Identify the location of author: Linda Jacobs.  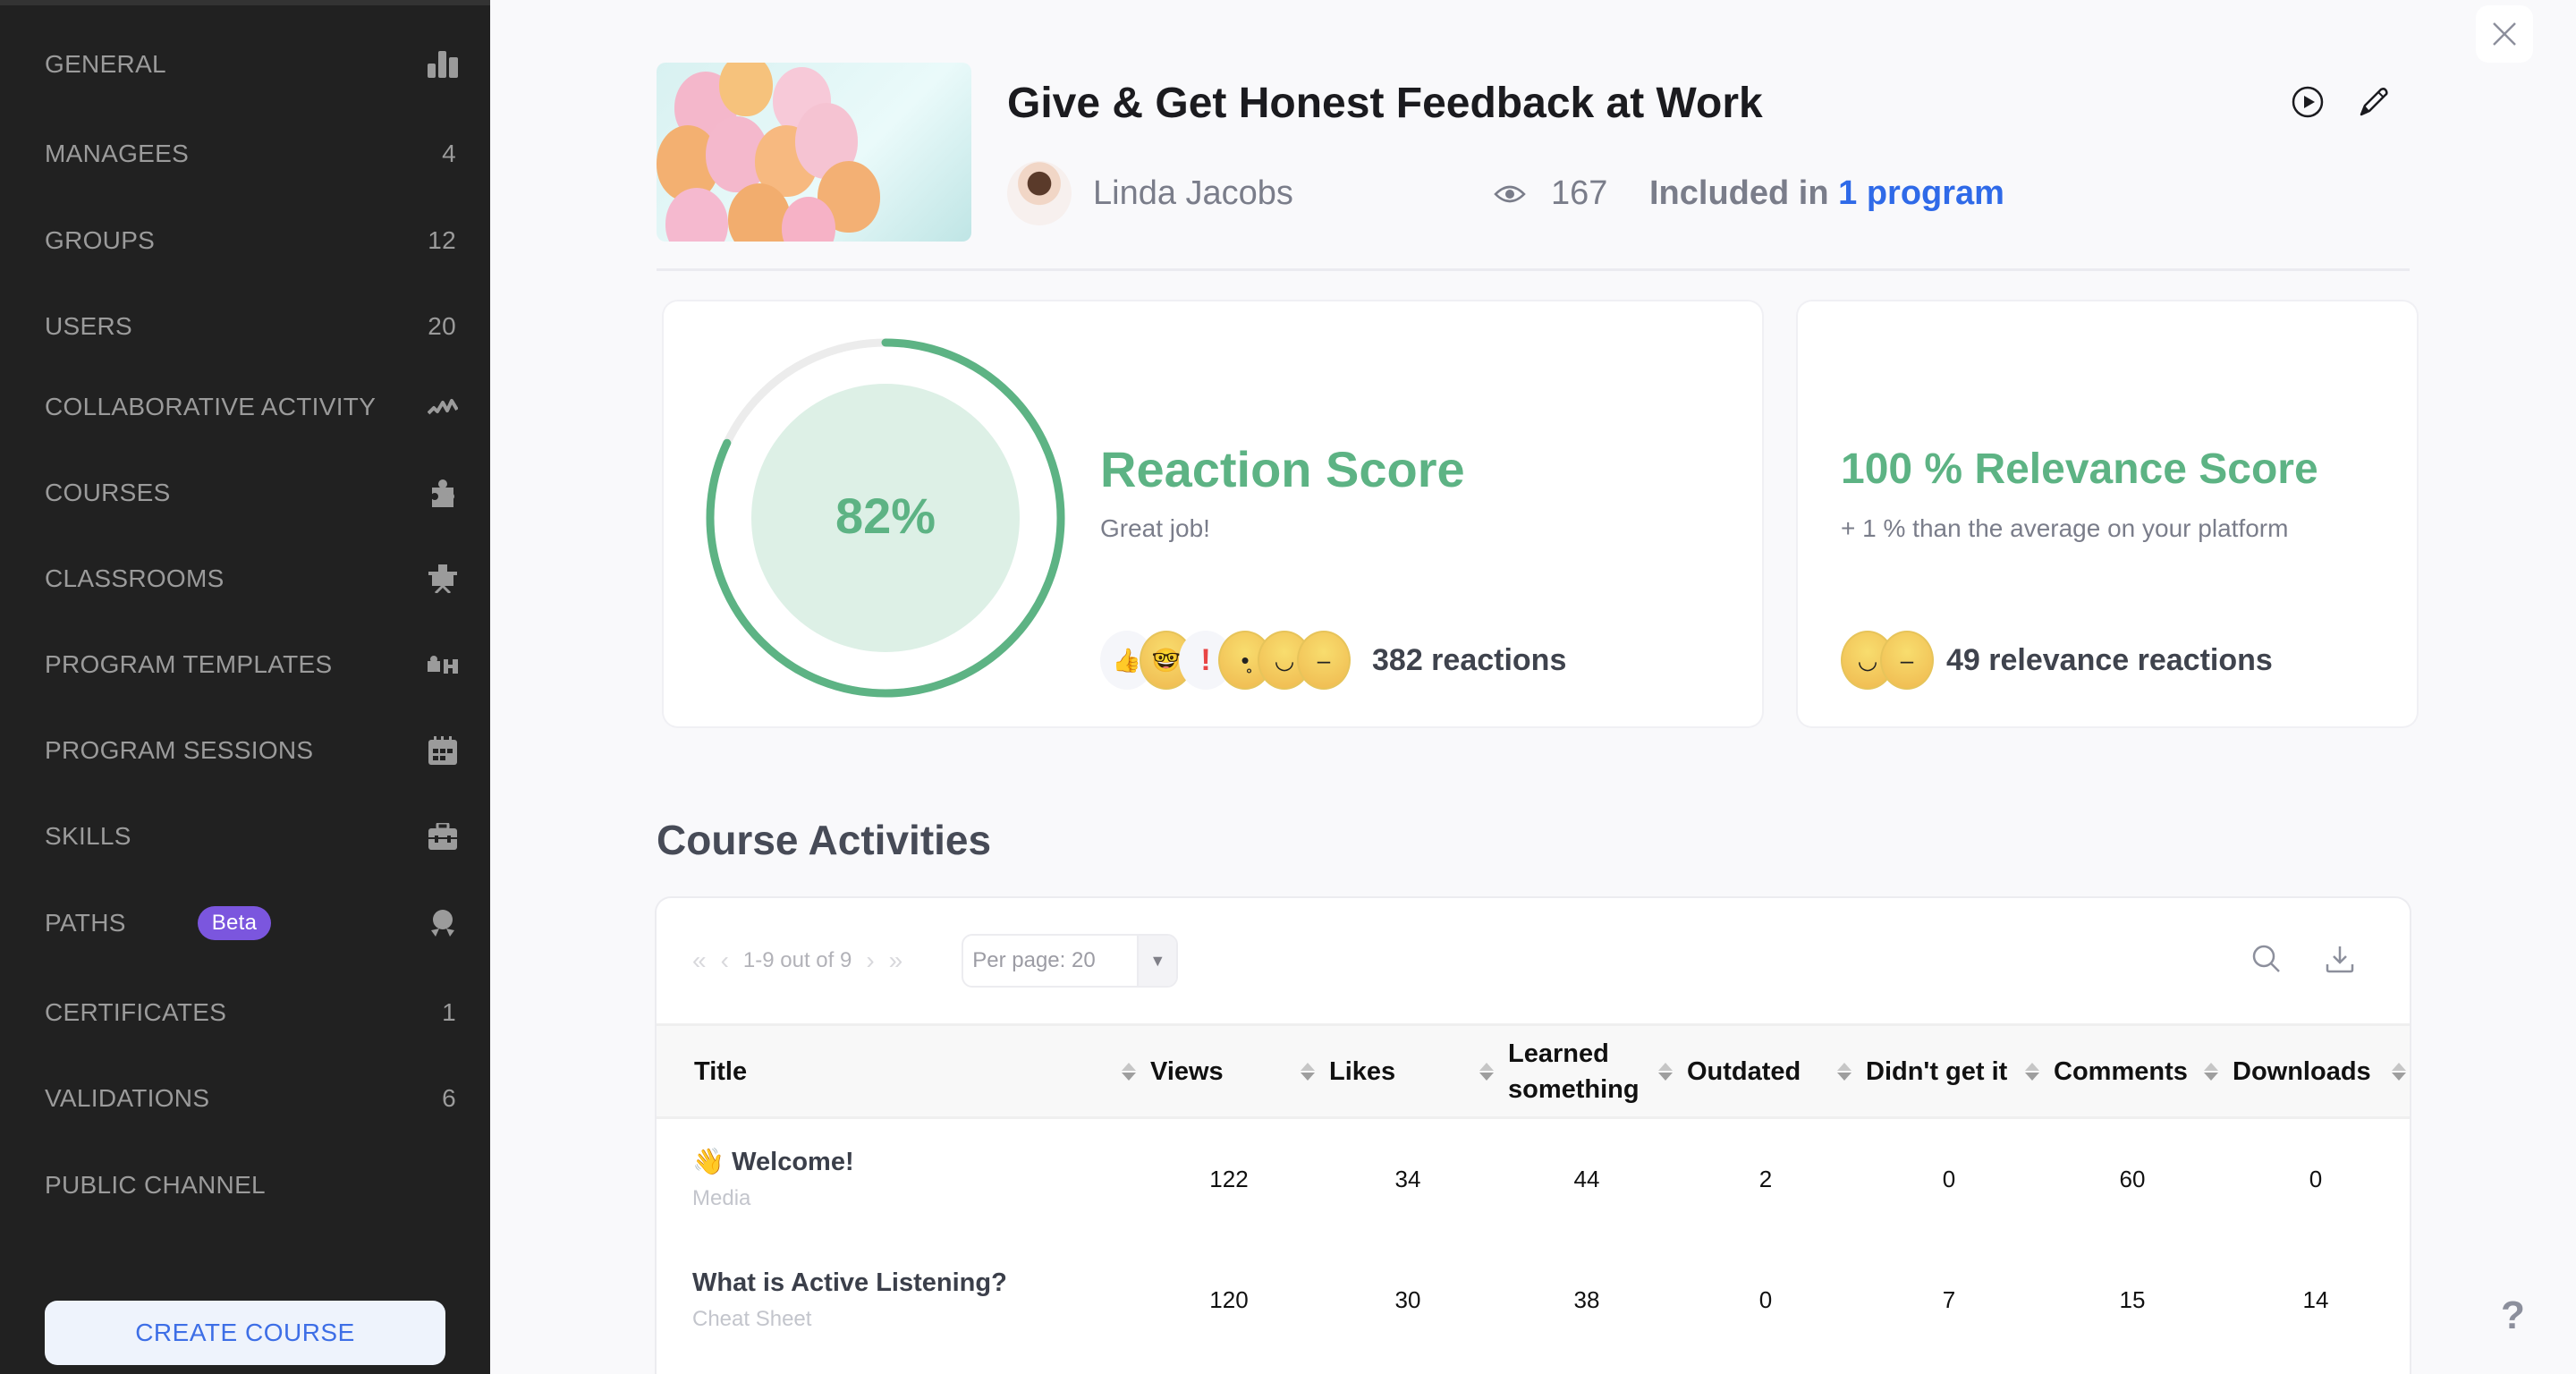
(1150, 193).